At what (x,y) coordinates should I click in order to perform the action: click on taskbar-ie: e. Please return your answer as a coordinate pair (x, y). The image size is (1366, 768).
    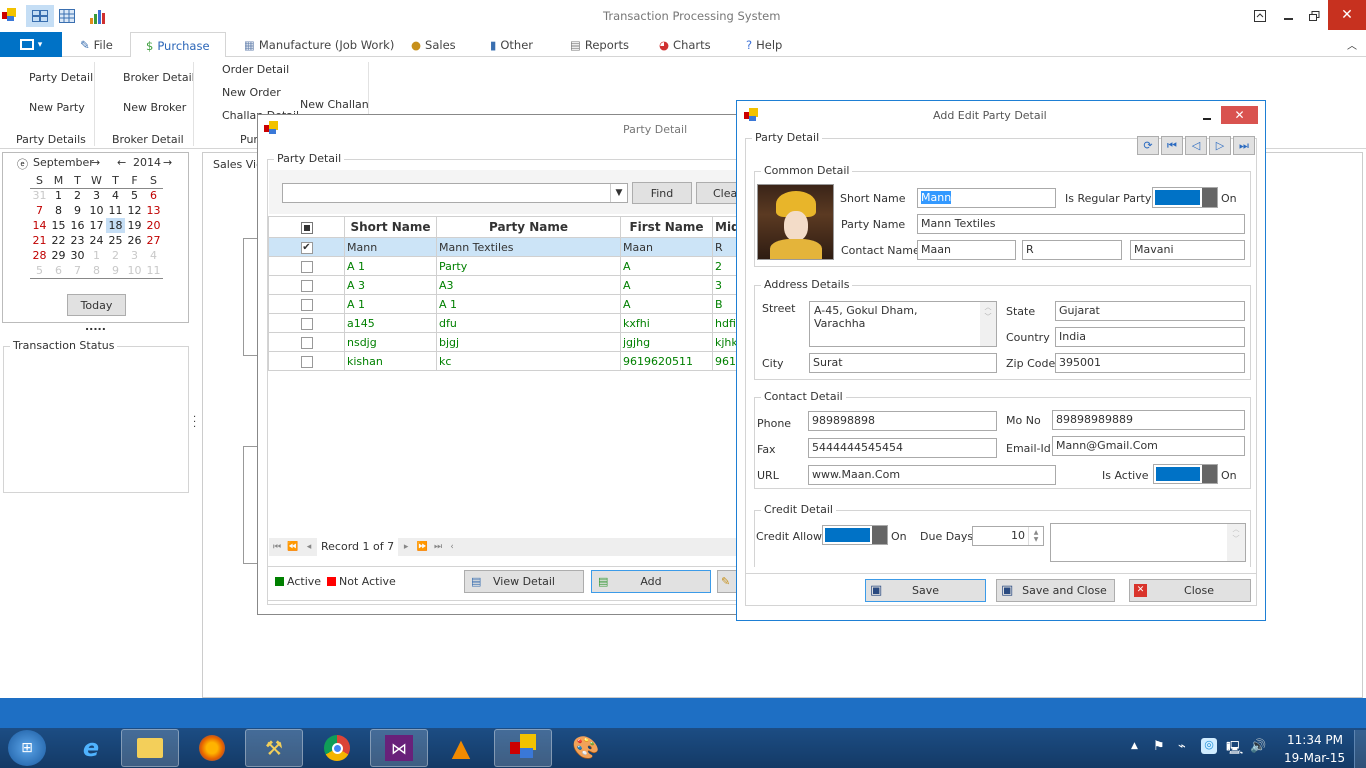
    Looking at the image, I should click on (91, 748).